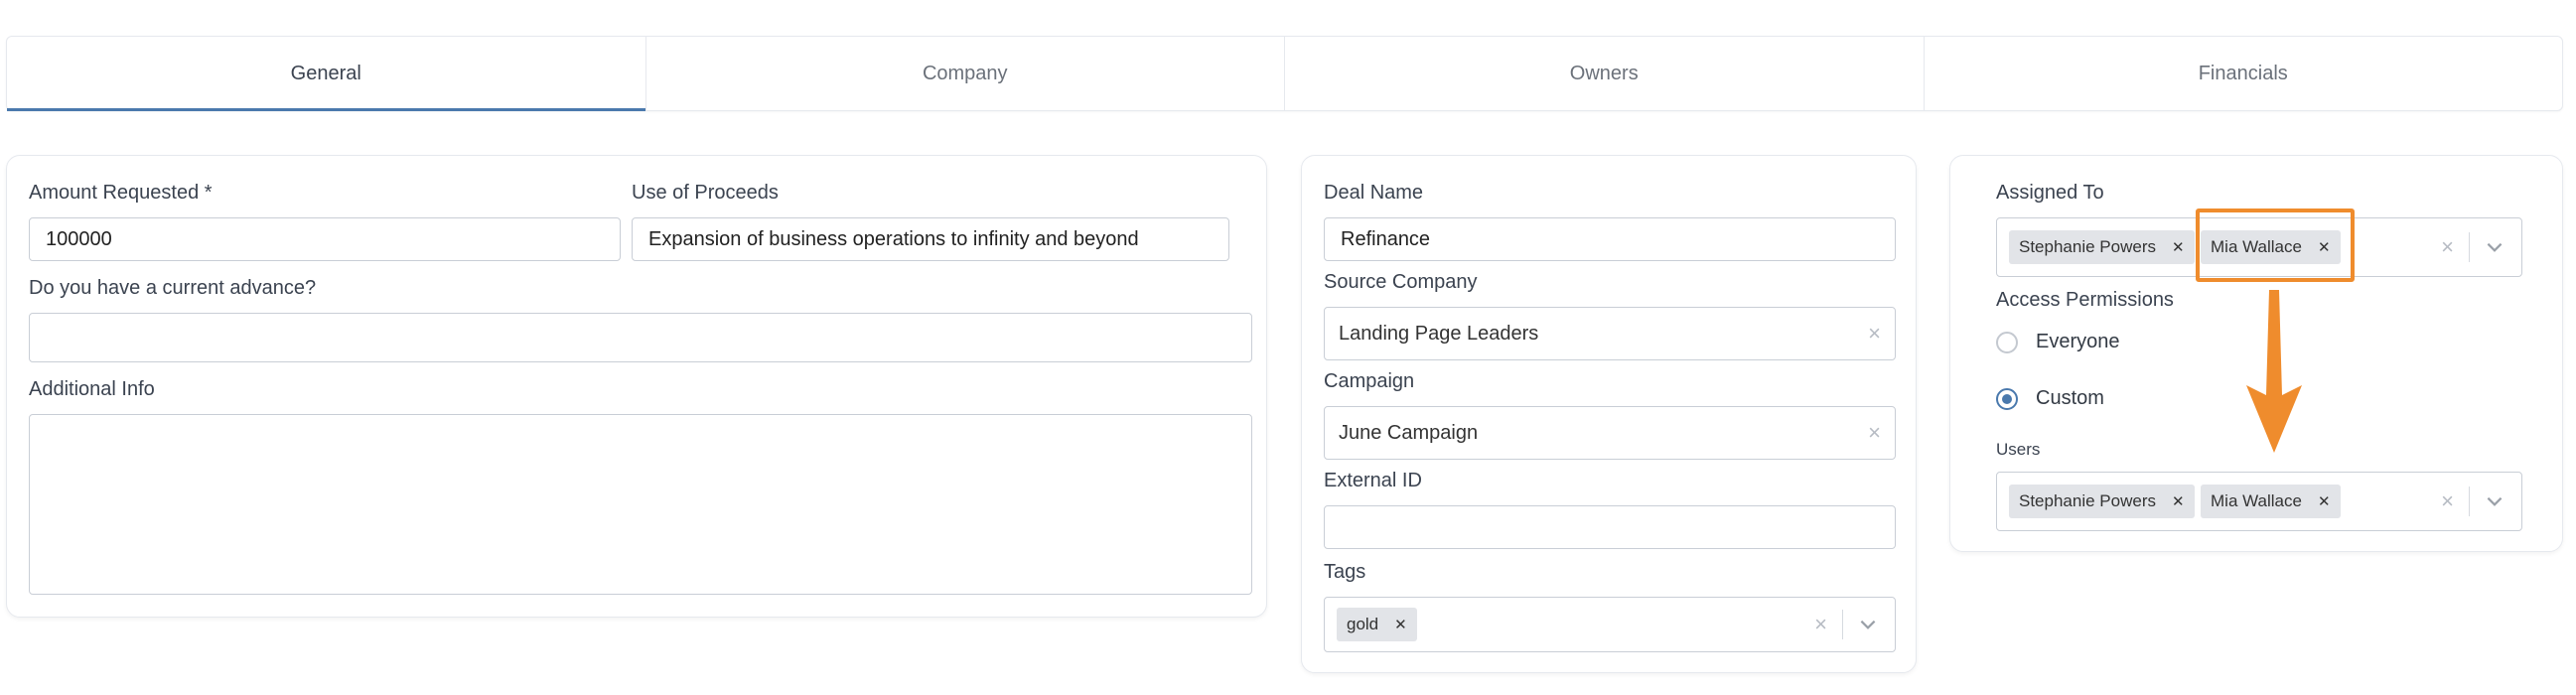 This screenshot has height=695, width=2576. I want to click on campaign-value: June Campaign, so click(1409, 432).